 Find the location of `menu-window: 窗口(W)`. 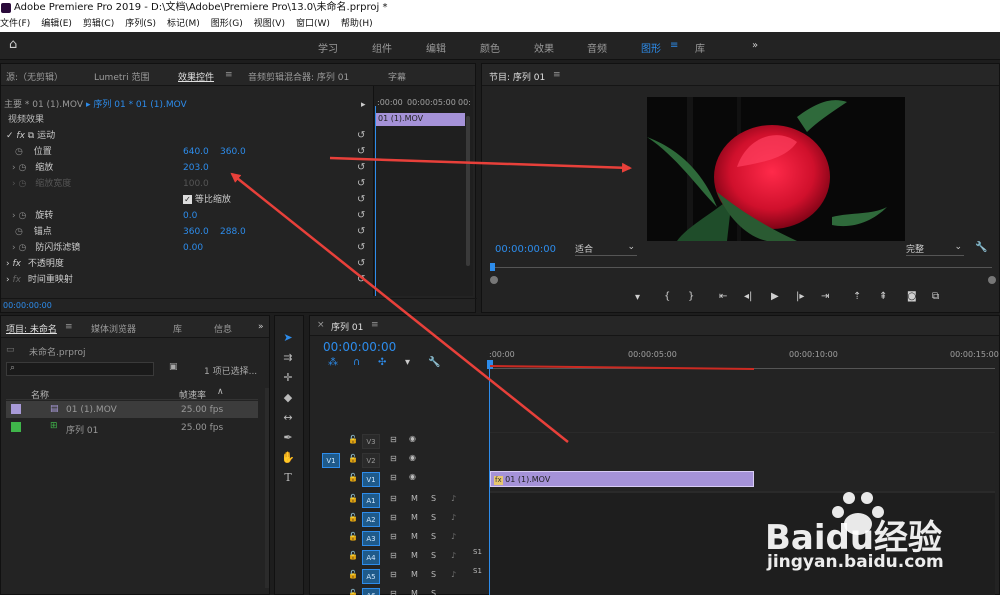

menu-window: 窗口(W) is located at coordinates (313, 24).